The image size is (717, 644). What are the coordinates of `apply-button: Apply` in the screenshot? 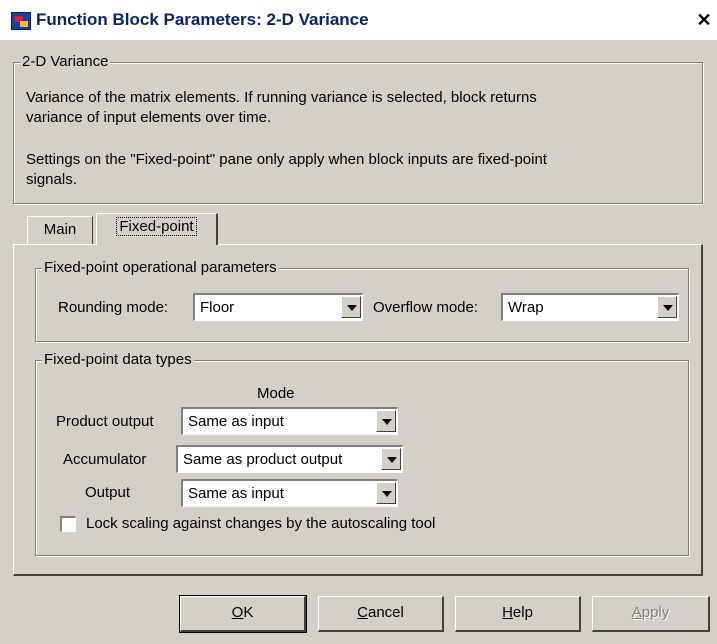 It's located at (651, 614).